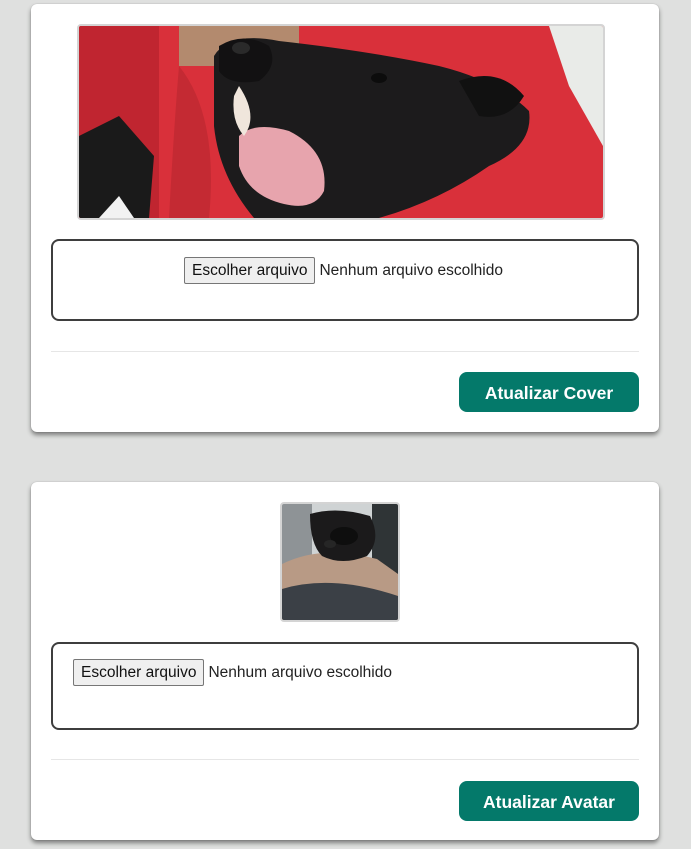 The height and width of the screenshot is (849, 691). Describe the element at coordinates (300, 672) in the screenshot. I see `avatar-file-status: Nenhum arquivo escolhido` at that location.